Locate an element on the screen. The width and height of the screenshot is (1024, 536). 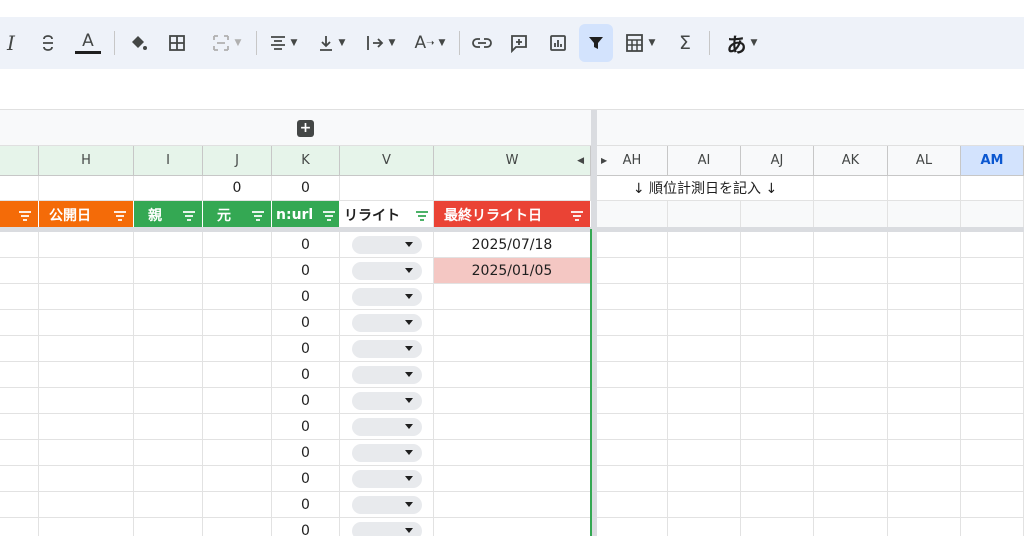
insert-link-button is located at coordinates (482, 43).